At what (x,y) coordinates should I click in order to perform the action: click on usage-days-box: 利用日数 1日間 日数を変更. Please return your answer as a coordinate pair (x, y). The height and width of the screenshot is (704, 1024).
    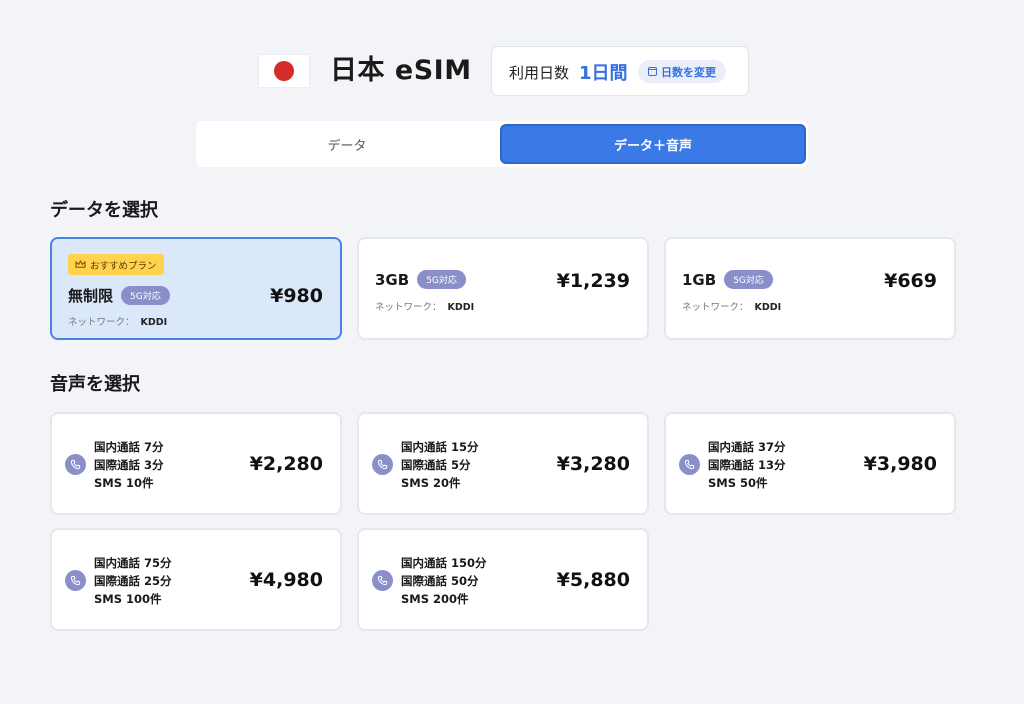
    Looking at the image, I should click on (620, 71).